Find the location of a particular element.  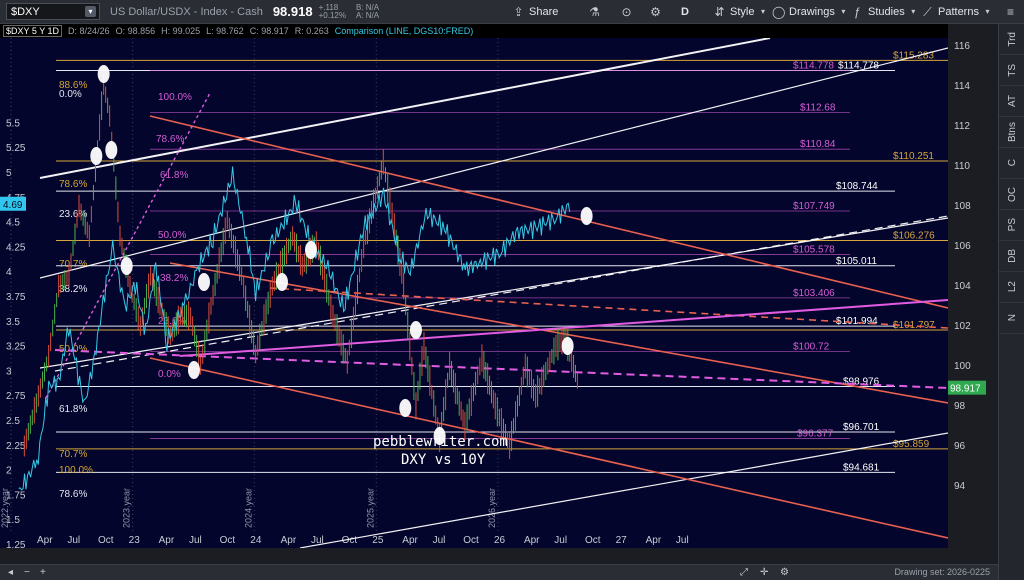

magenta-level-label: $107.749 is located at coordinates (814, 206).